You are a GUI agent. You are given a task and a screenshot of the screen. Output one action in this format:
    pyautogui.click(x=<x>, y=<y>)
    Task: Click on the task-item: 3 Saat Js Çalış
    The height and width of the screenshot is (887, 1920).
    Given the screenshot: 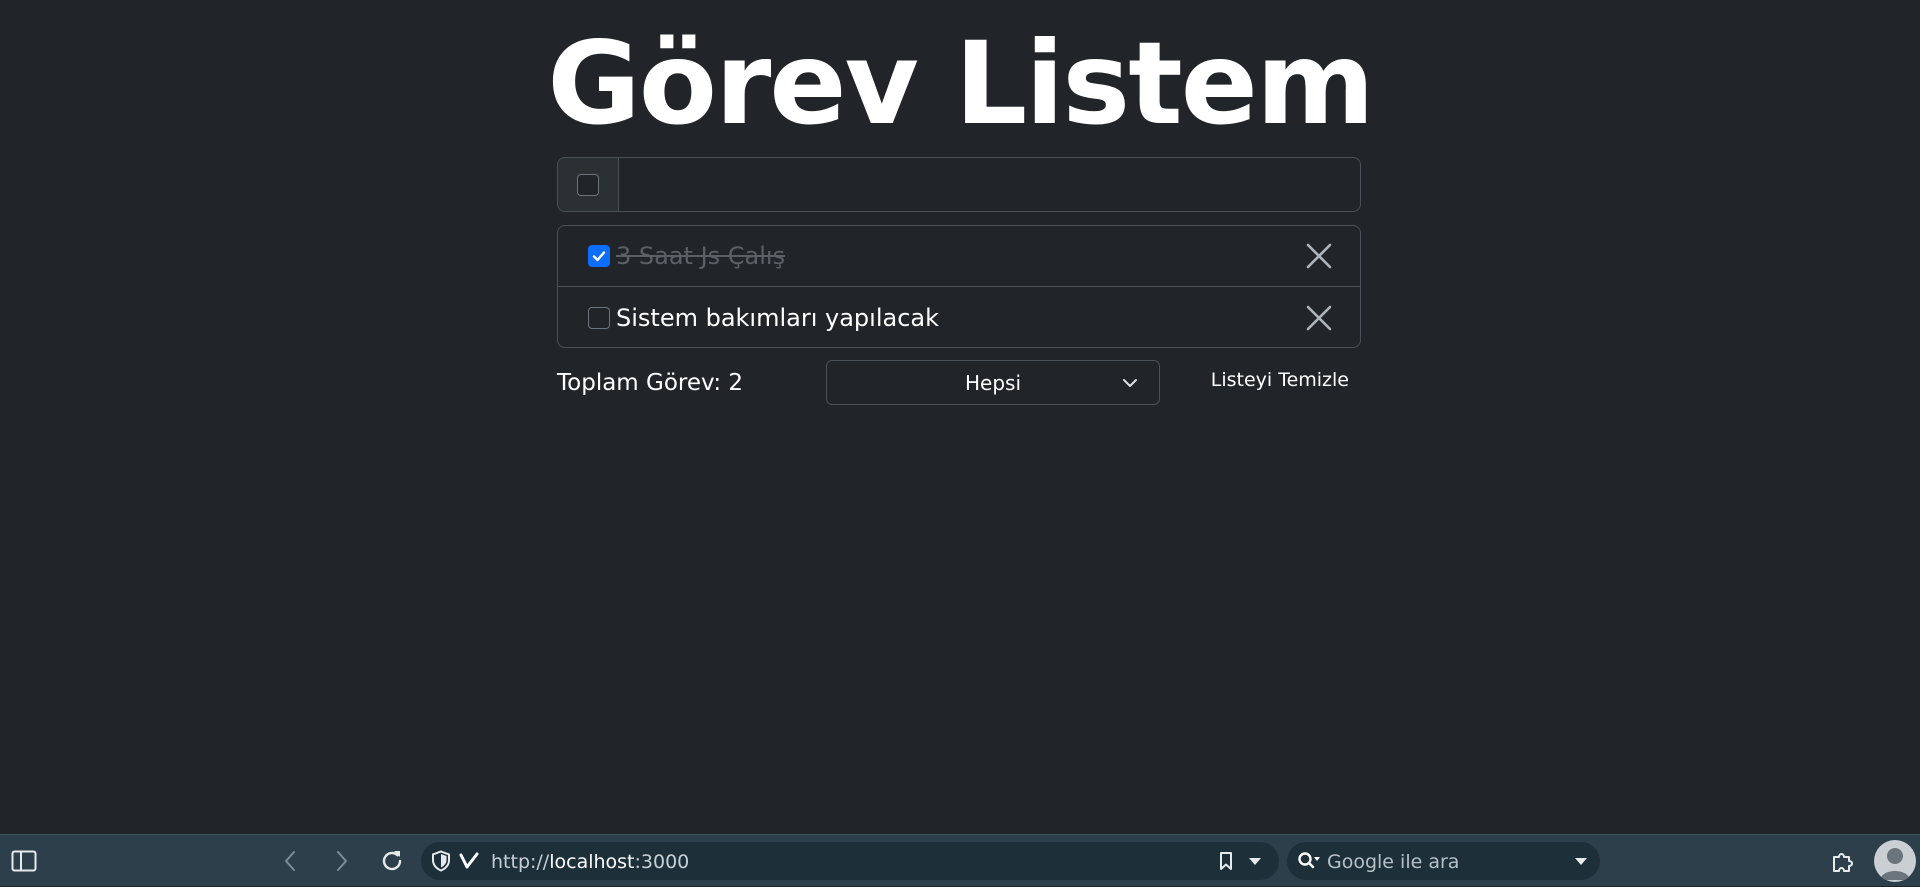 What is the action you would take?
    pyautogui.click(x=959, y=256)
    